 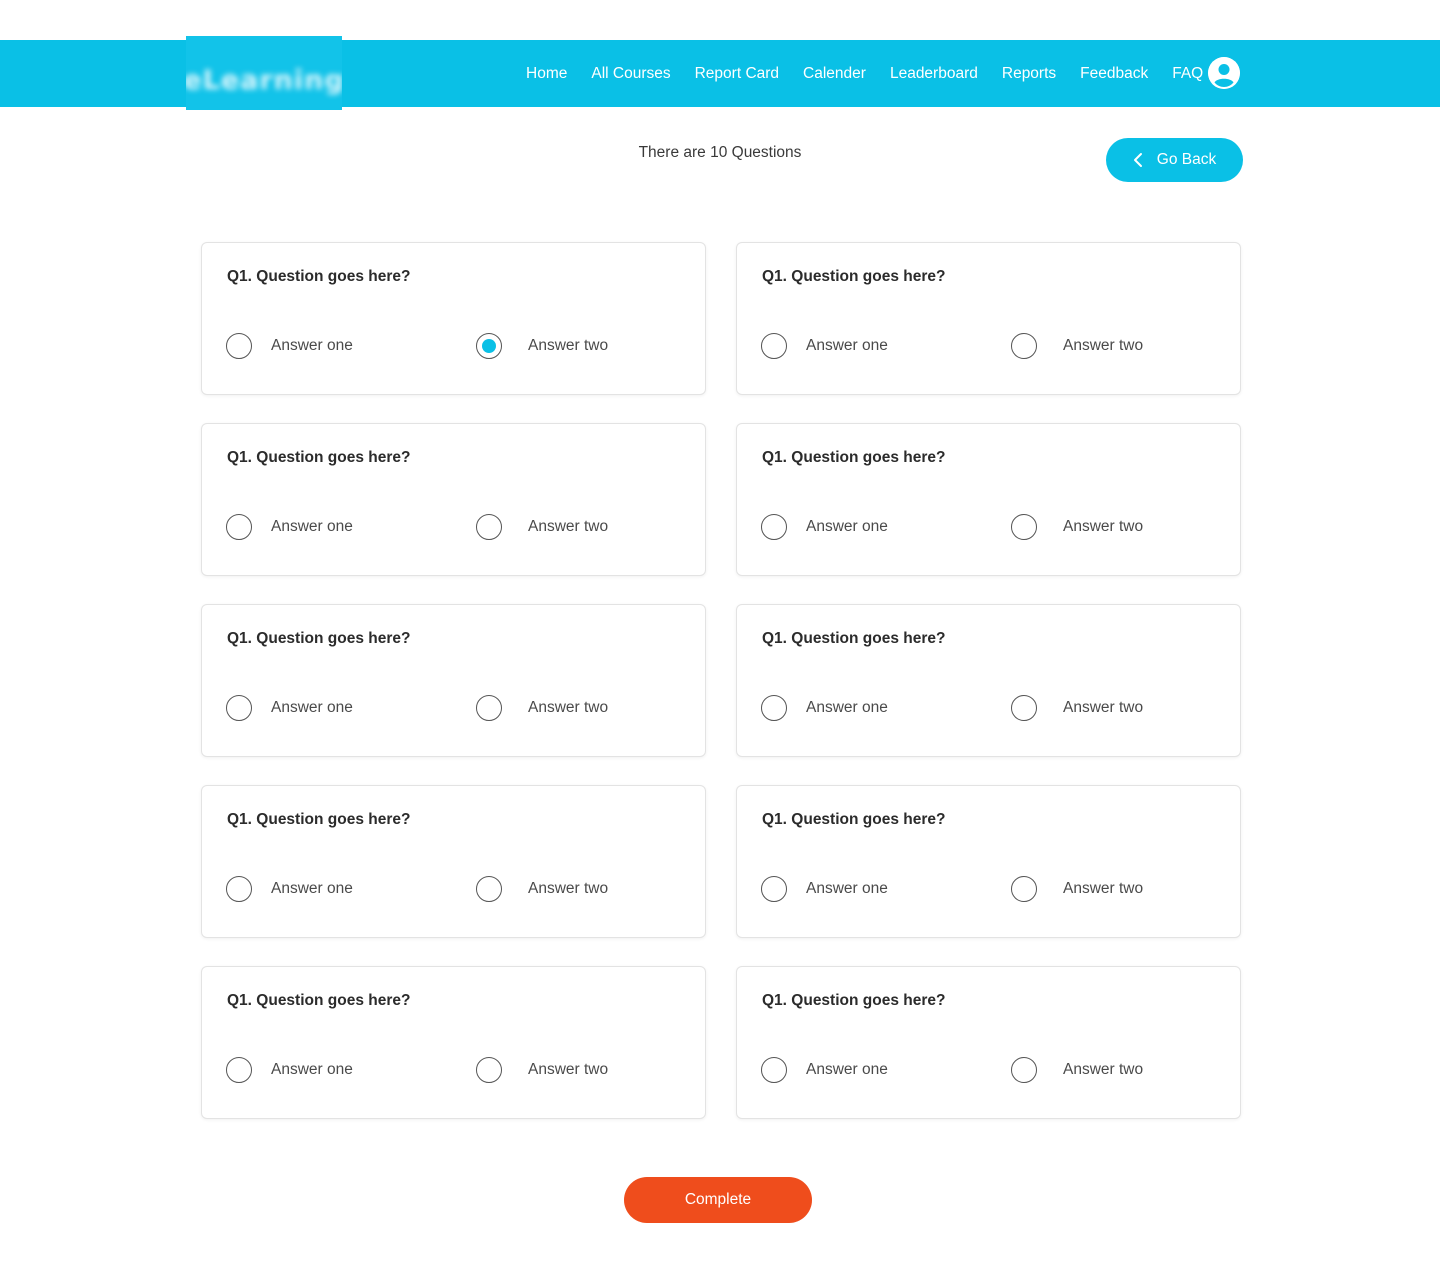 I want to click on nav-reports: Reports, so click(x=1029, y=74).